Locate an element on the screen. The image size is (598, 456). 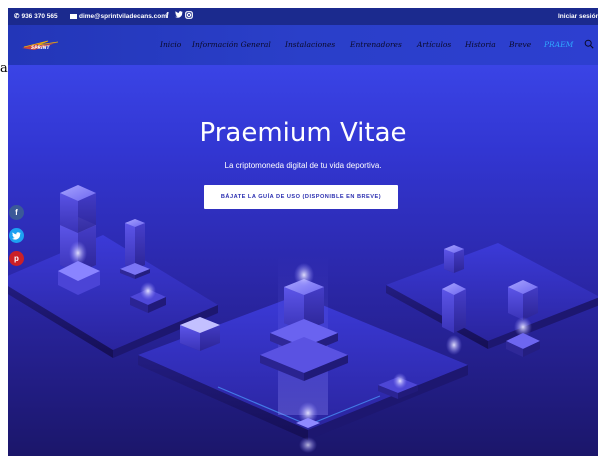
email-link: dime@sprintviladecans.com is located at coordinates (118, 16).